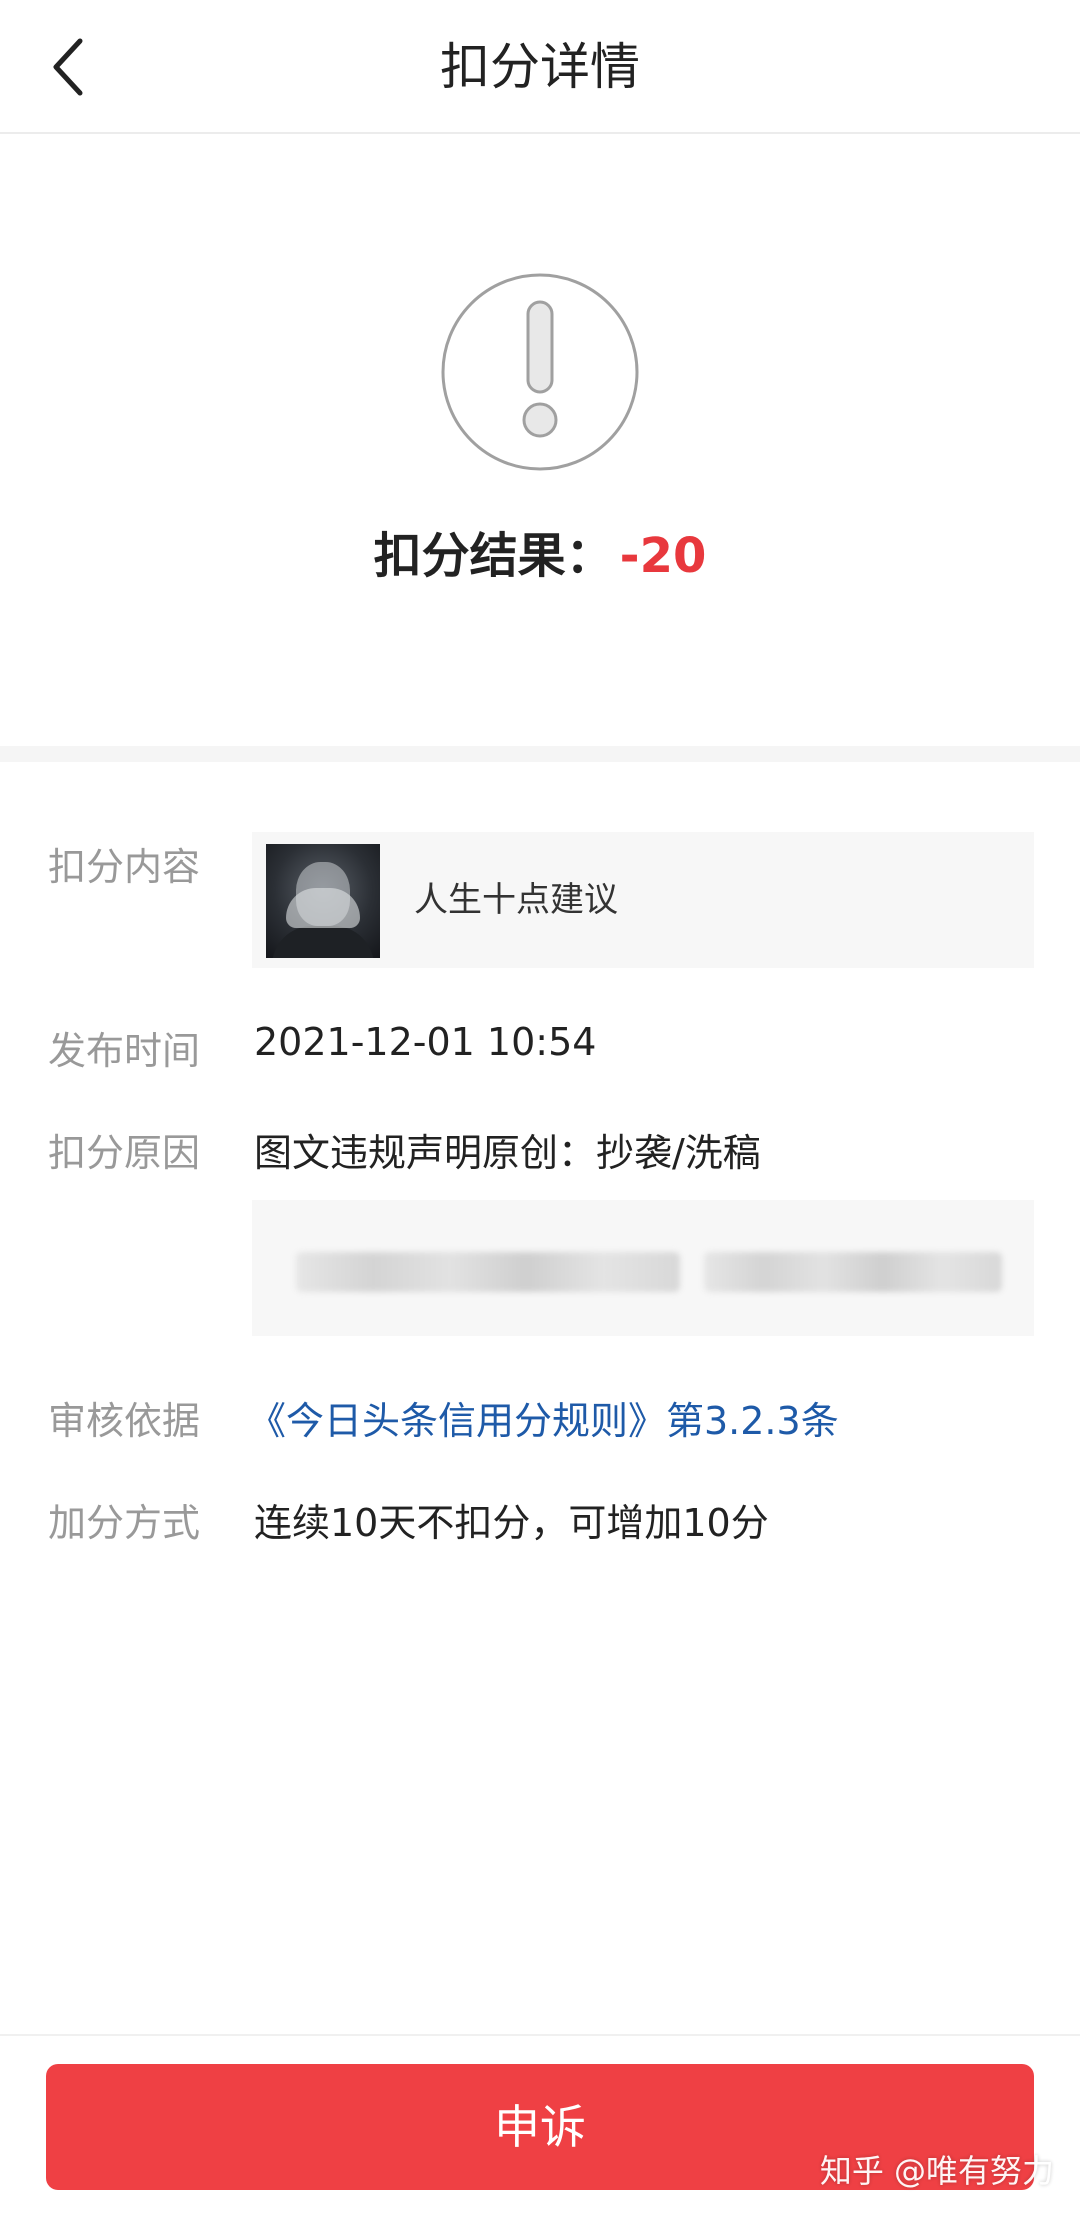  I want to click on reason-value: 图文违规声明原创：抄袭/洗稿, so click(507, 1153).